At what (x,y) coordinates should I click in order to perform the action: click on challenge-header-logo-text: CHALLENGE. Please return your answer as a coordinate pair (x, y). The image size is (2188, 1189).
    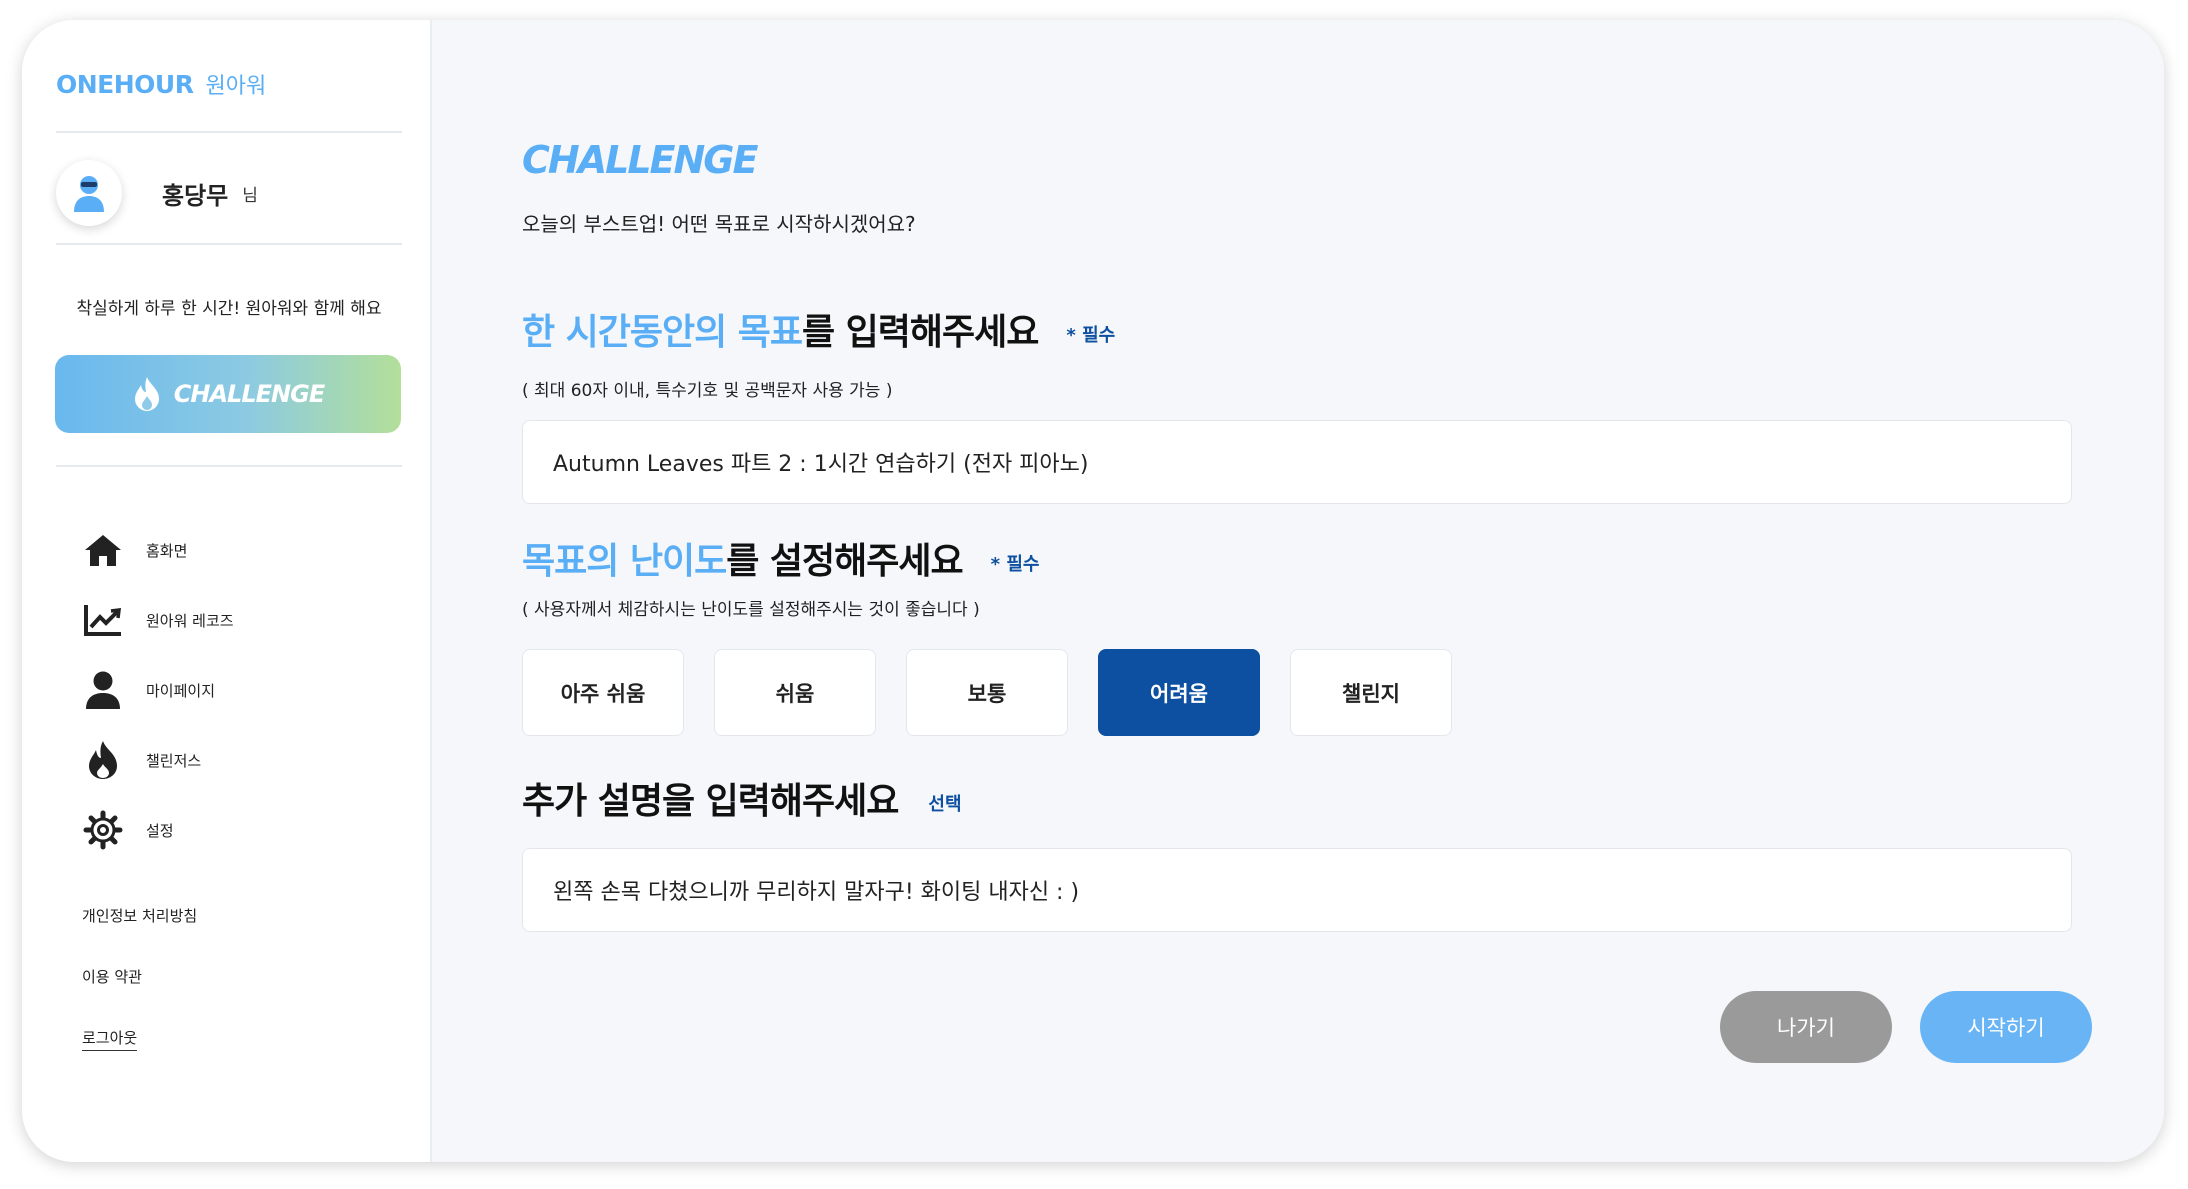
    Looking at the image, I should click on (640, 160).